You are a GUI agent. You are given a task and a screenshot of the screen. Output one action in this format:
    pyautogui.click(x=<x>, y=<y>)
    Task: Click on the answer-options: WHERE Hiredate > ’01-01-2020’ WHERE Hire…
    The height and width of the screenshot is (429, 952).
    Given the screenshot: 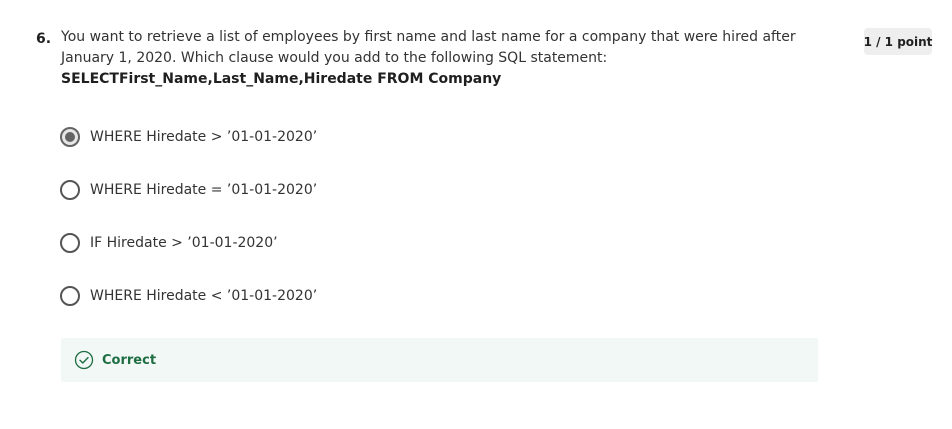 What is the action you would take?
    pyautogui.click(x=188, y=232)
    